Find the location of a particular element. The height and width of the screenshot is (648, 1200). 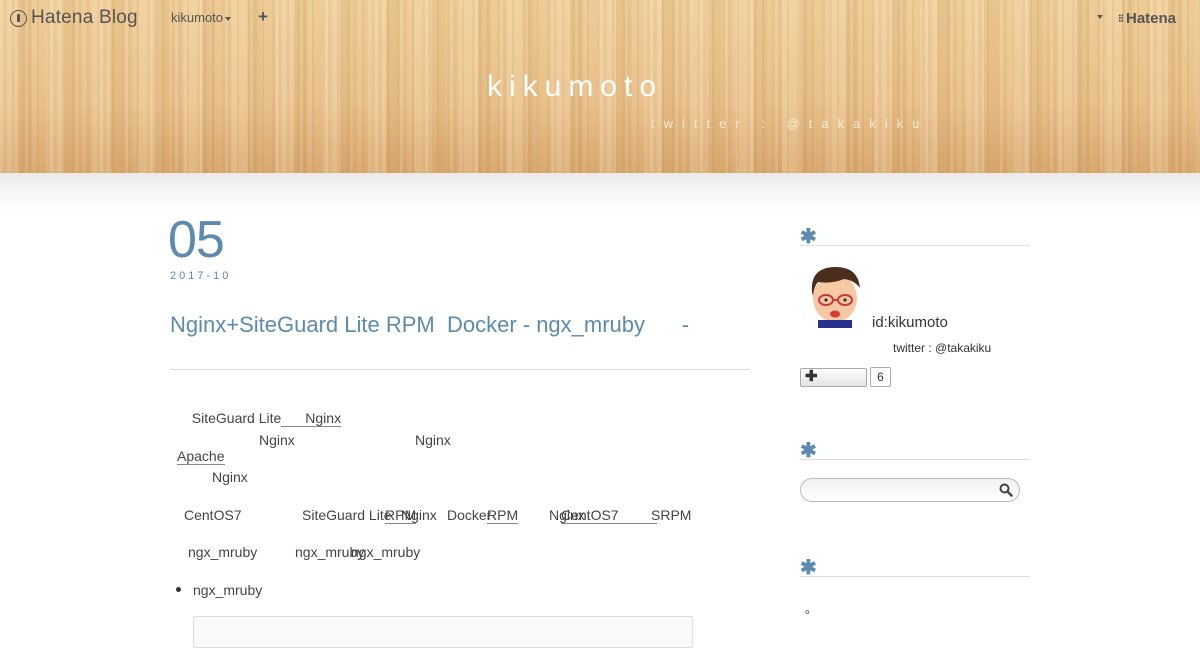

sidebar-text: 。 is located at coordinates (811, 609).